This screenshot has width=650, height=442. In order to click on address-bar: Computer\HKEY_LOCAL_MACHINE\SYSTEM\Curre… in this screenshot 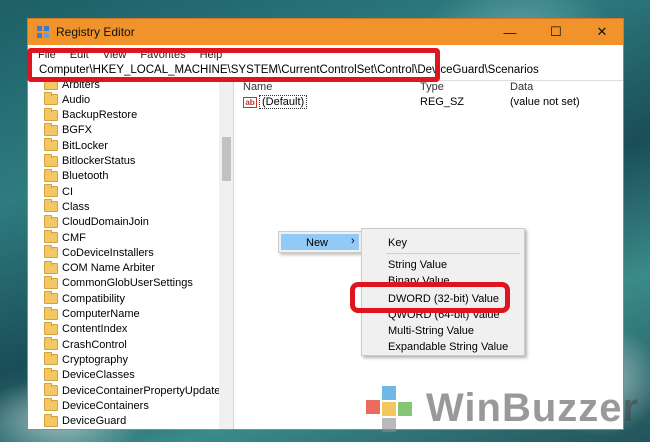, I will do `click(325, 71)`.